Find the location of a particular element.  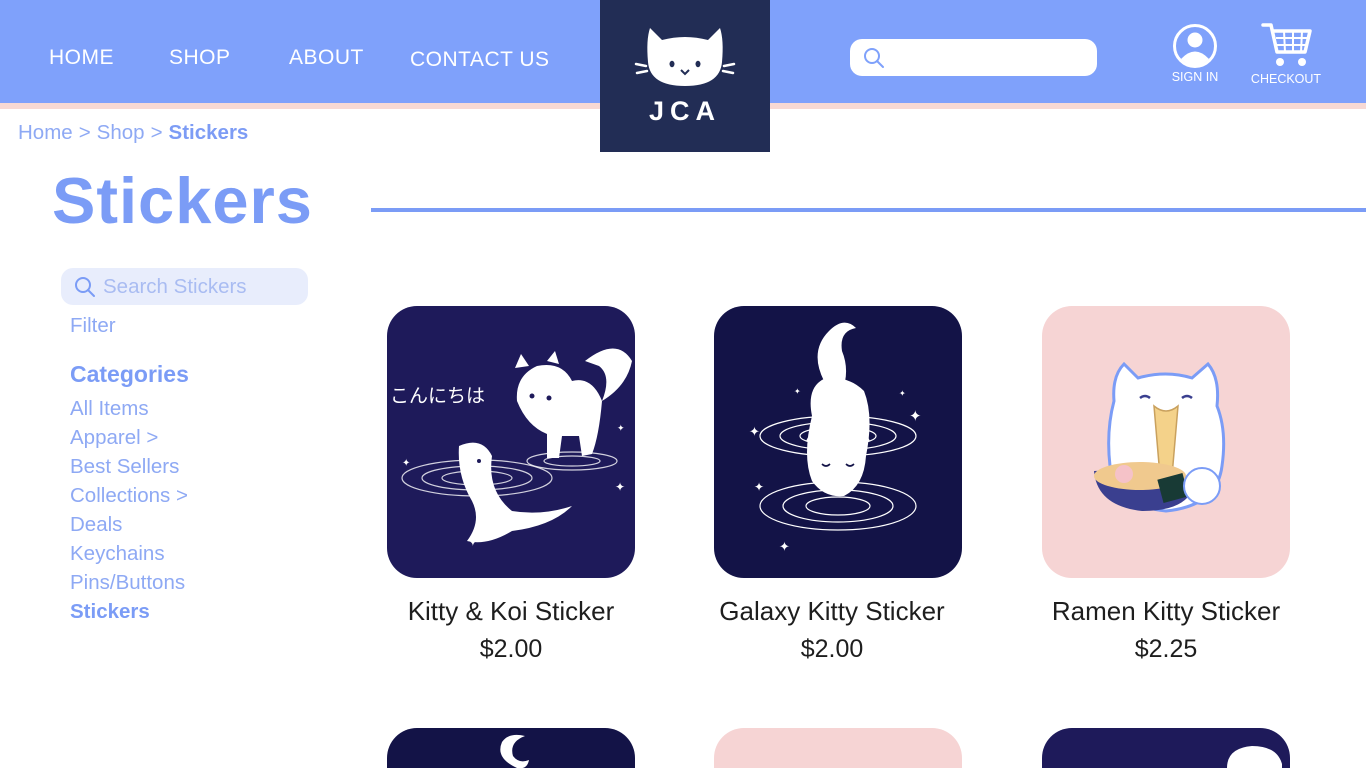

category-all-items: All Items is located at coordinates (129, 411).